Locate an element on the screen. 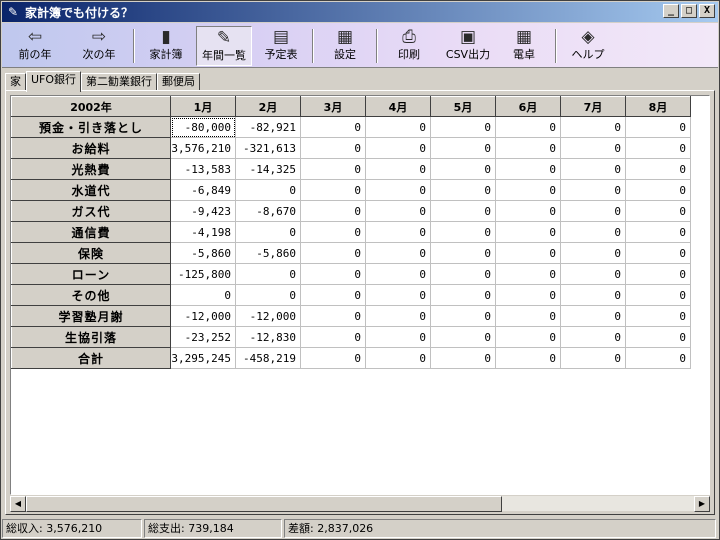  row-header: 学習塾月謝 is located at coordinates (91, 316).